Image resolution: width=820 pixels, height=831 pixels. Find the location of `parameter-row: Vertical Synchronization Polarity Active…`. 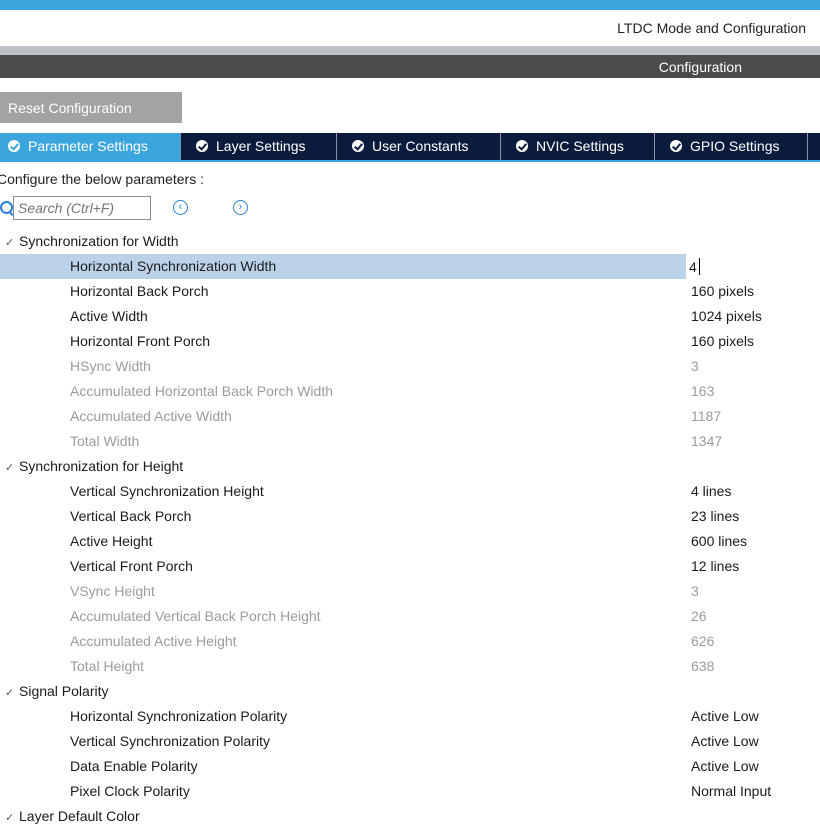

parameter-row: Vertical Synchronization Polarity Active… is located at coordinates (410, 741).